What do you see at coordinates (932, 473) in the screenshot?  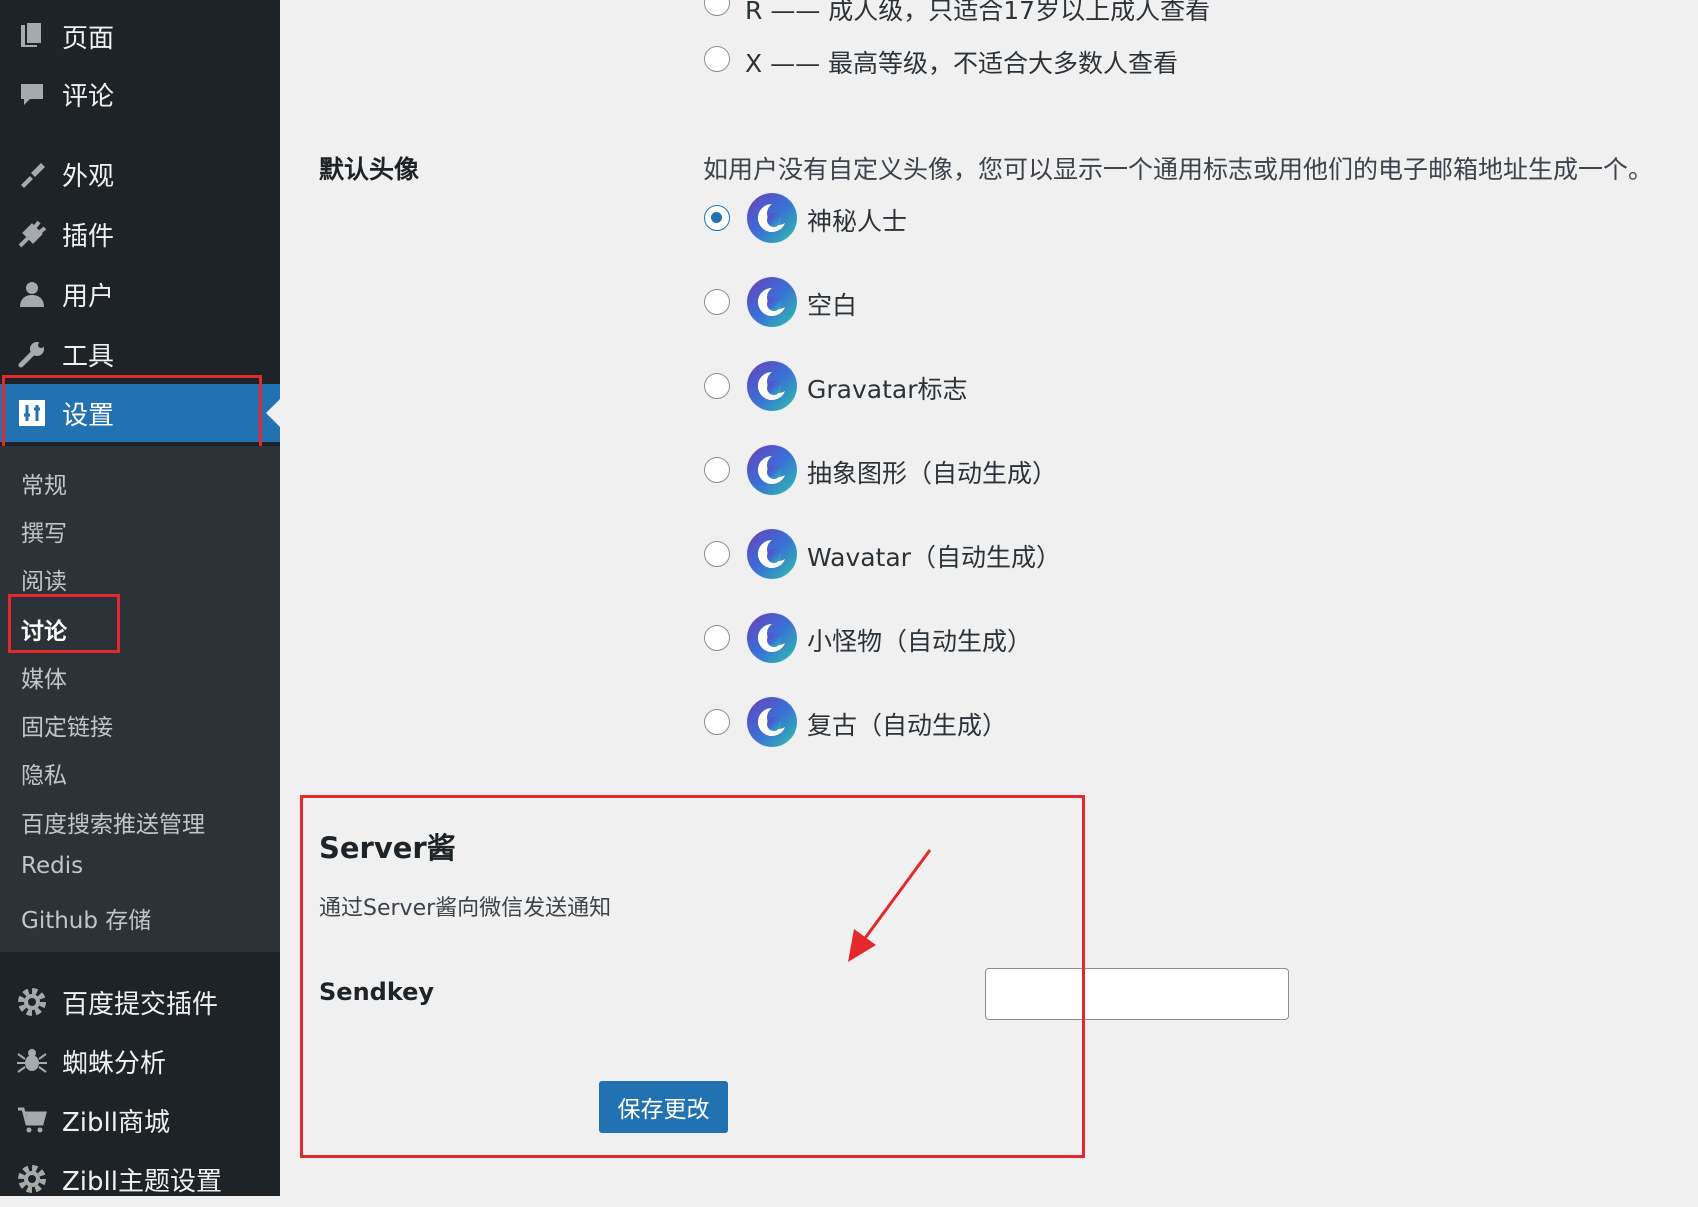 I see `avatar-option-label: 抽象图形（自动生成）` at bounding box center [932, 473].